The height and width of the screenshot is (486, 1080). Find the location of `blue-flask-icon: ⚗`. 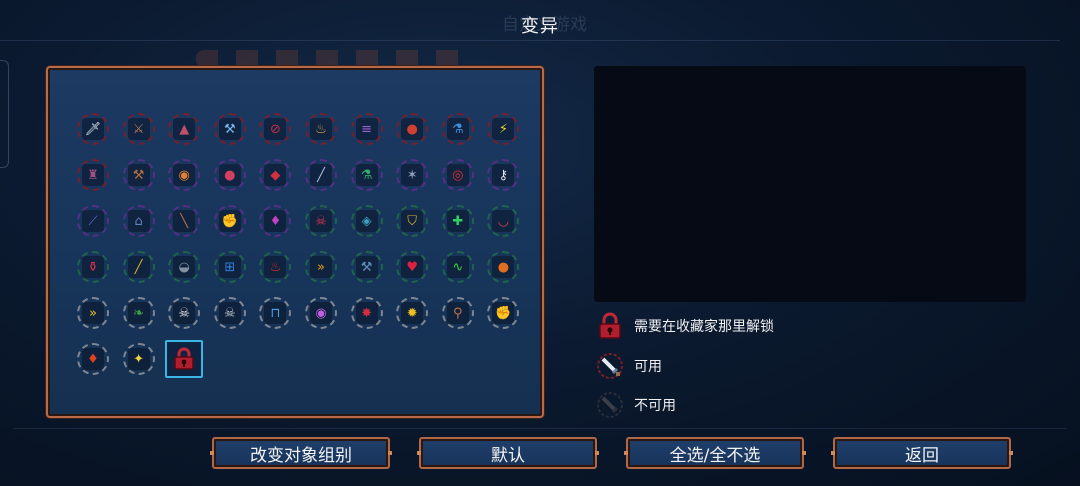

blue-flask-icon: ⚗ is located at coordinates (457, 129).